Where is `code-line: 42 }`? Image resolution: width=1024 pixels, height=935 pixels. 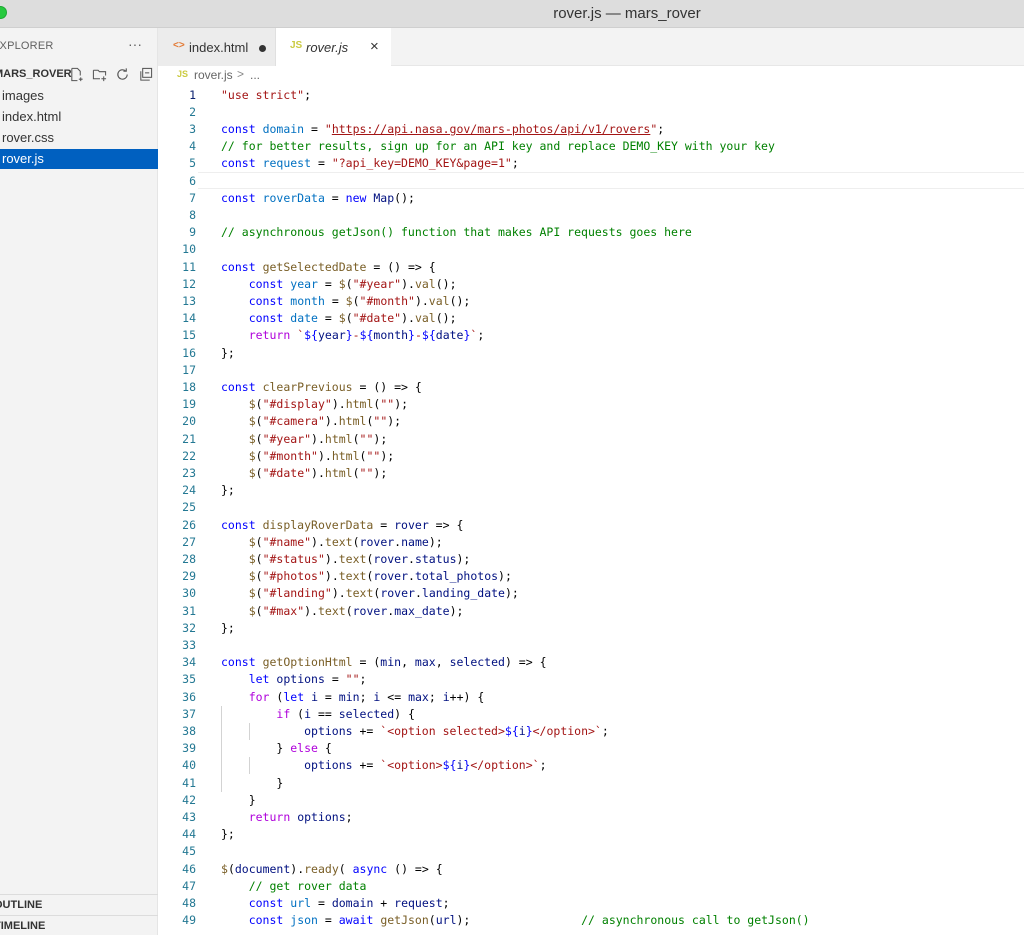
code-line: 42 } is located at coordinates (591, 800).